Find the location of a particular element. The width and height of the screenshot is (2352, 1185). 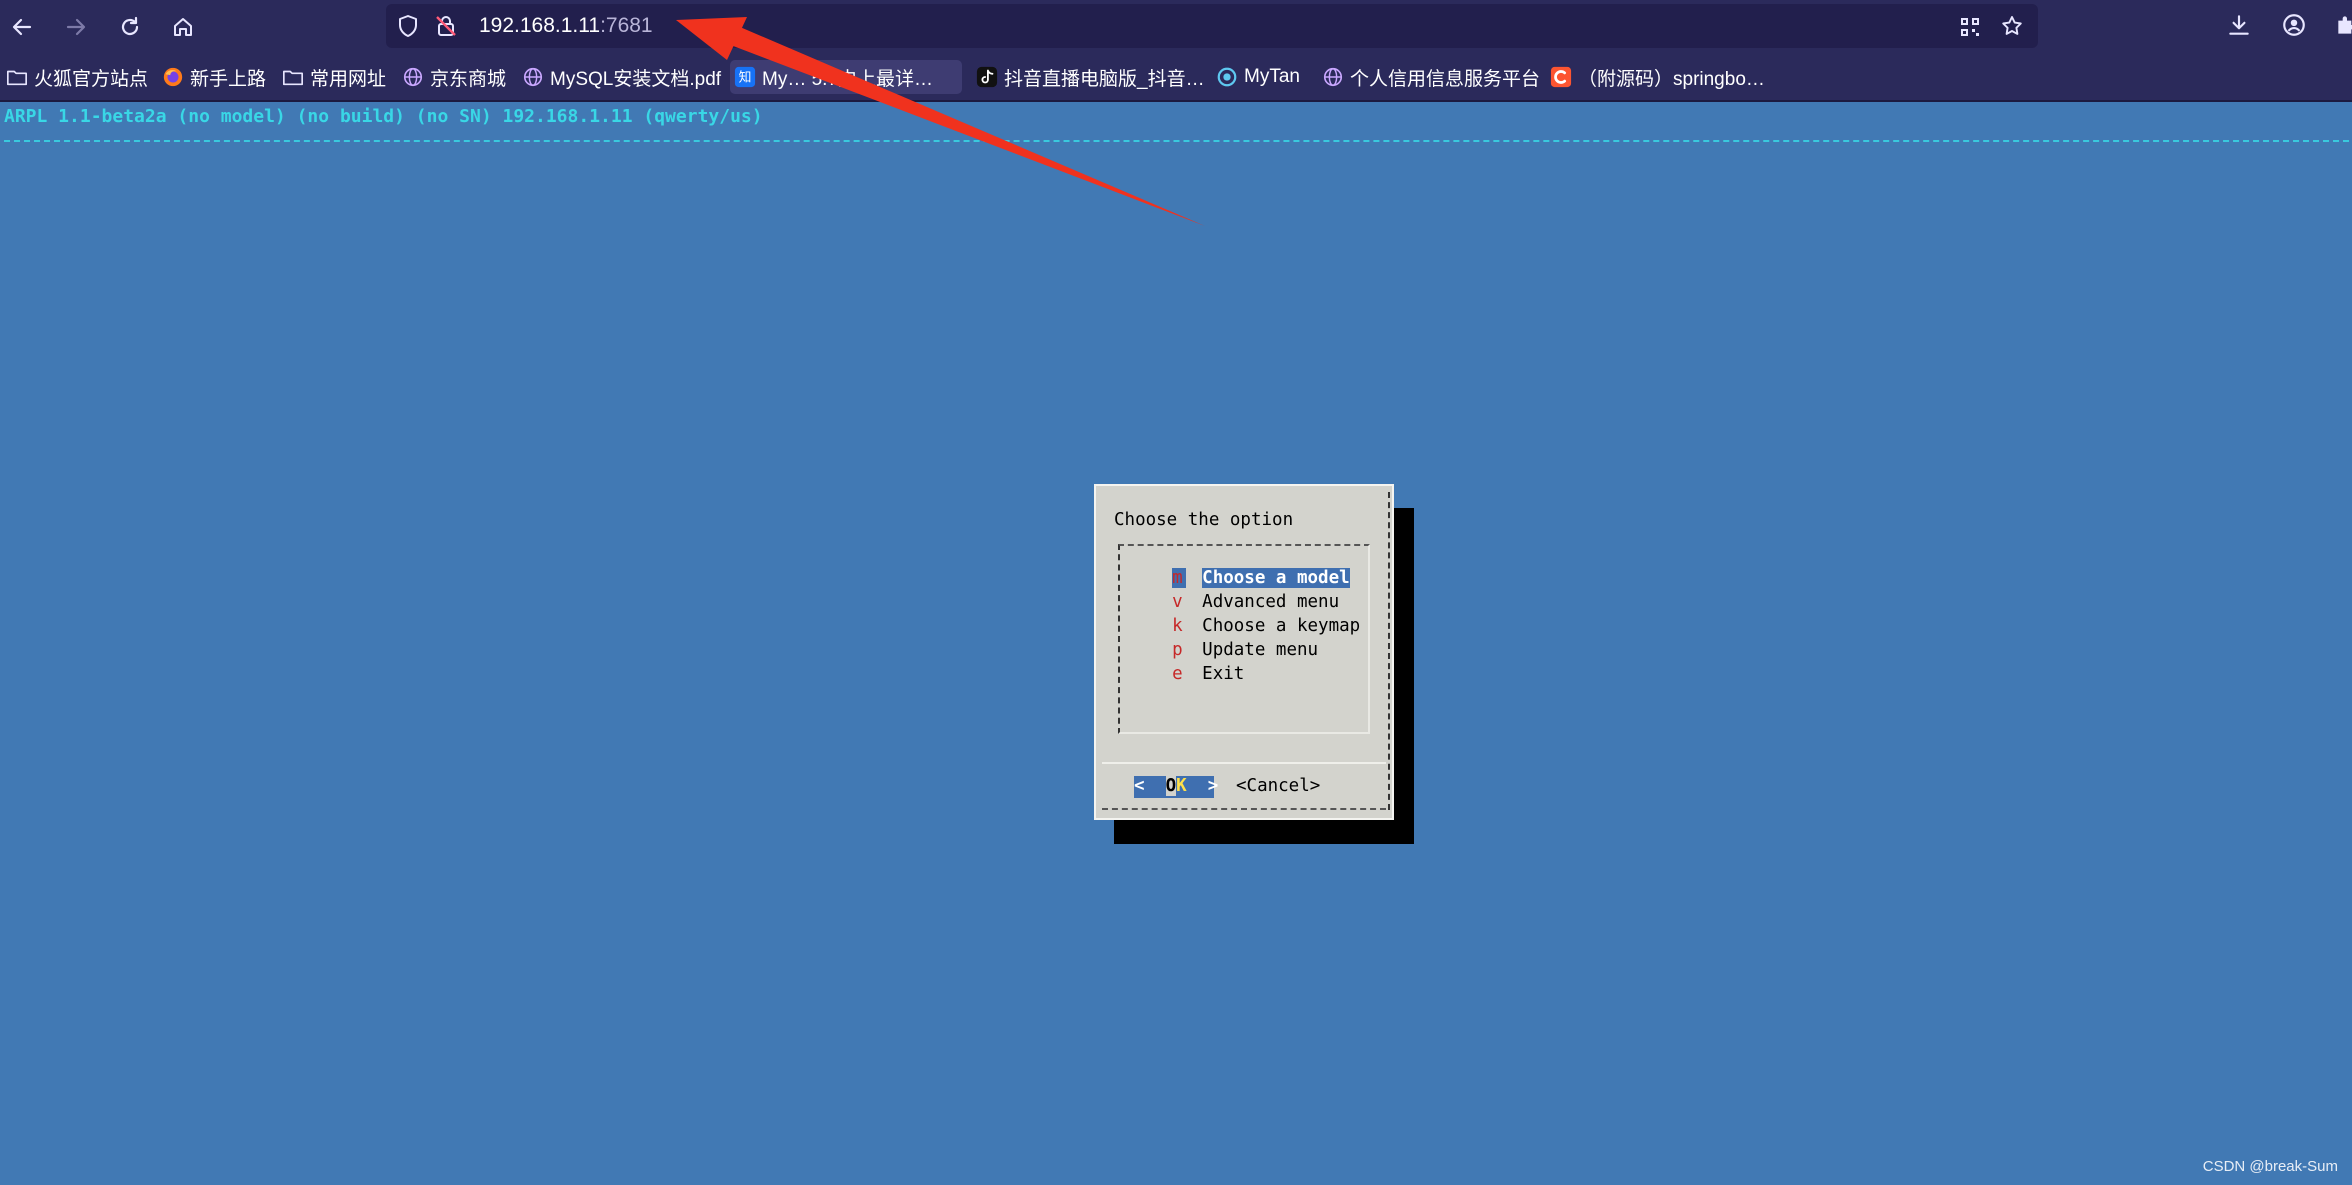

reload-button is located at coordinates (130, 27).